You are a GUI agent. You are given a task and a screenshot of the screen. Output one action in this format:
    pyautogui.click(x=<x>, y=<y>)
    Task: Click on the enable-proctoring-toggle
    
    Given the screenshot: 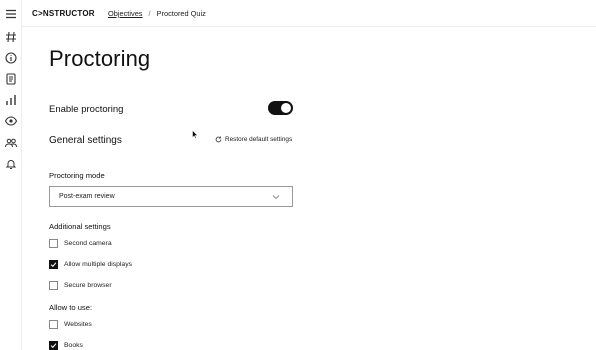 What is the action you would take?
    pyautogui.click(x=280, y=108)
    